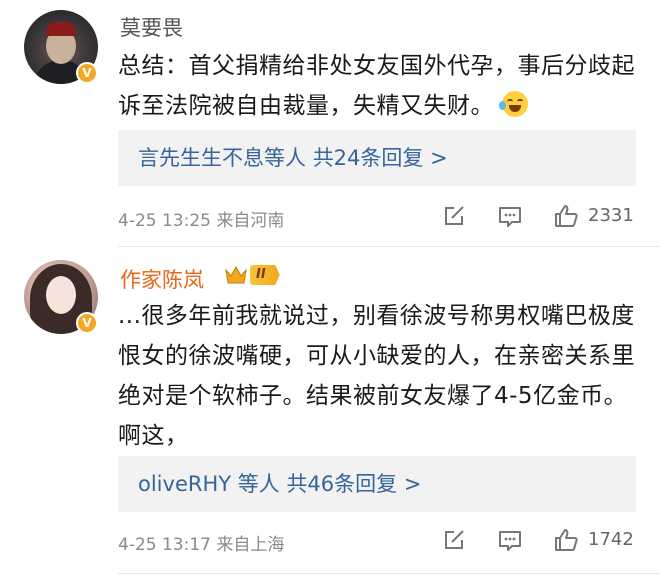  Describe the element at coordinates (265, 275) in the screenshot. I see `rank-level: II` at that location.